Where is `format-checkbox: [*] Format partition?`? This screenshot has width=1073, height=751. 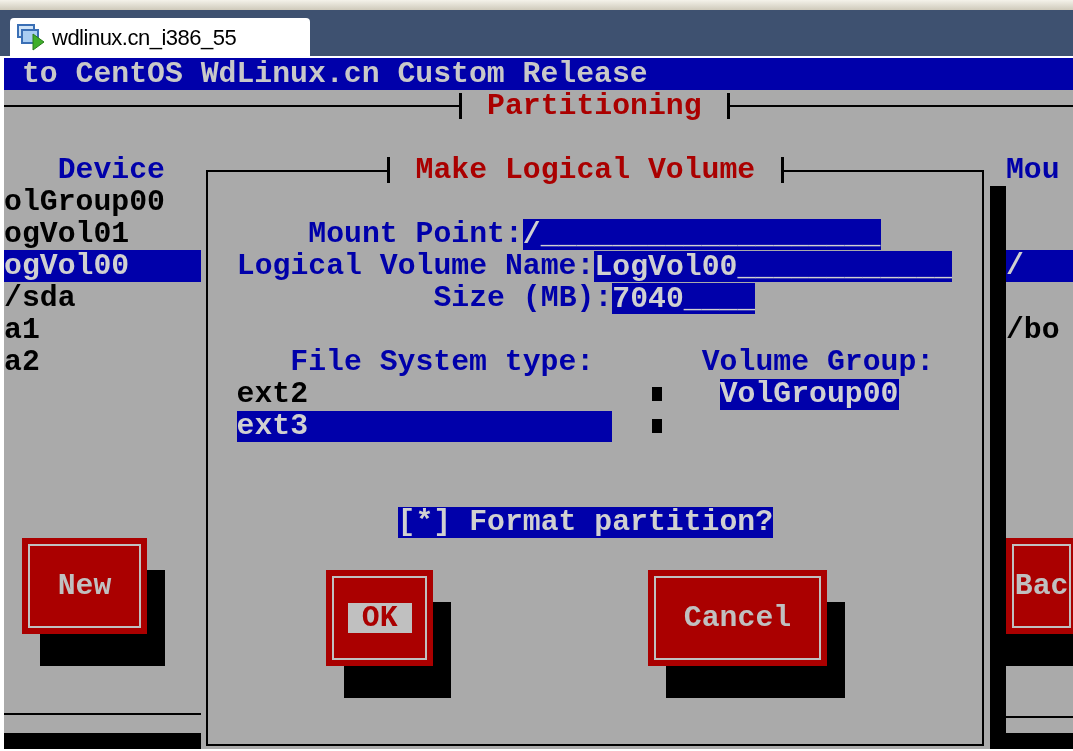
format-checkbox: [*] Format partition? is located at coordinates (585, 522).